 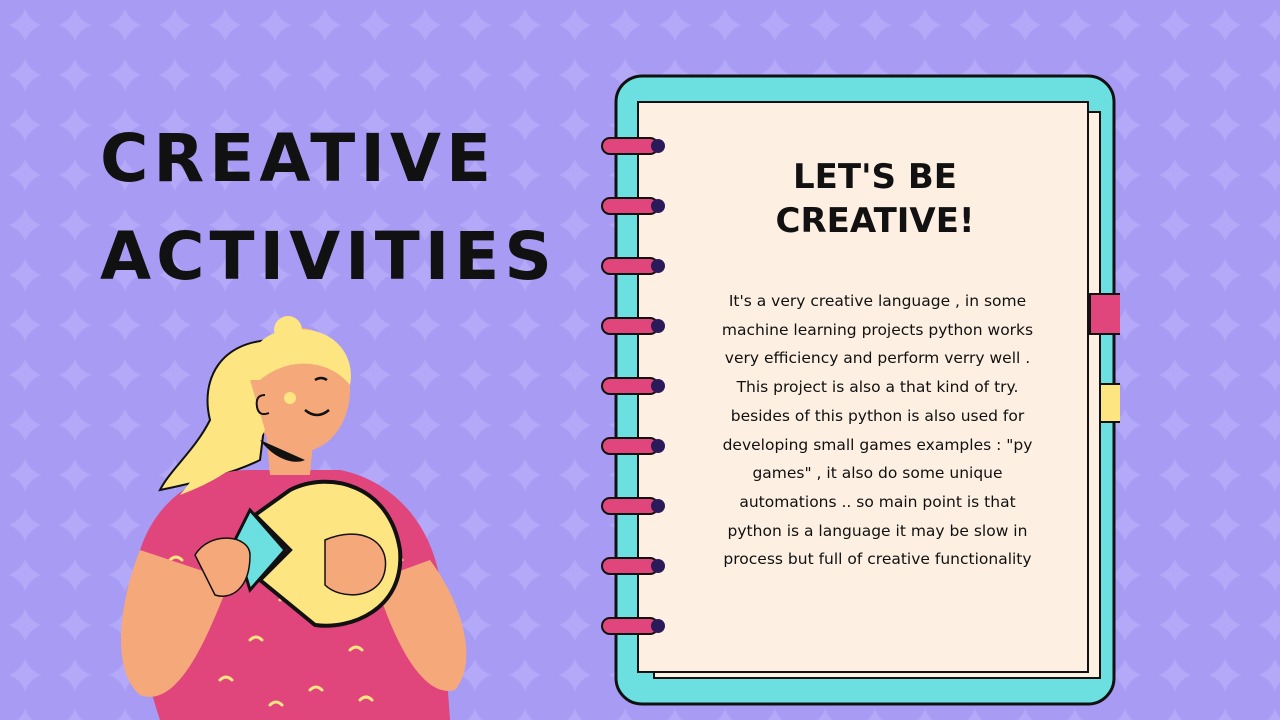 I want to click on bookmark-yellow, so click(x=1109, y=403).